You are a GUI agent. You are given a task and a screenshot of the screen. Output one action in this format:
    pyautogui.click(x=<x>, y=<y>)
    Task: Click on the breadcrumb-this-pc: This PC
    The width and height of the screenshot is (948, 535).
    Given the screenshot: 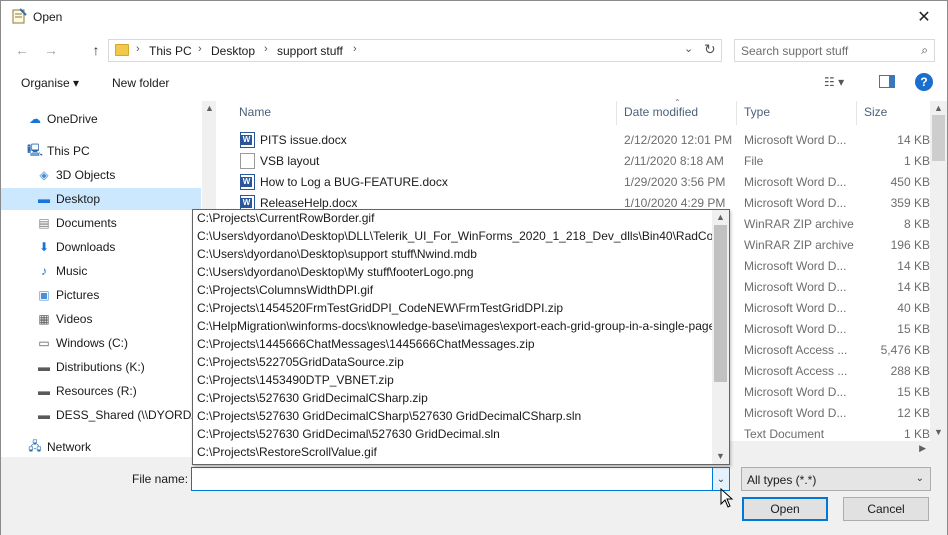 What is the action you would take?
    pyautogui.click(x=170, y=51)
    